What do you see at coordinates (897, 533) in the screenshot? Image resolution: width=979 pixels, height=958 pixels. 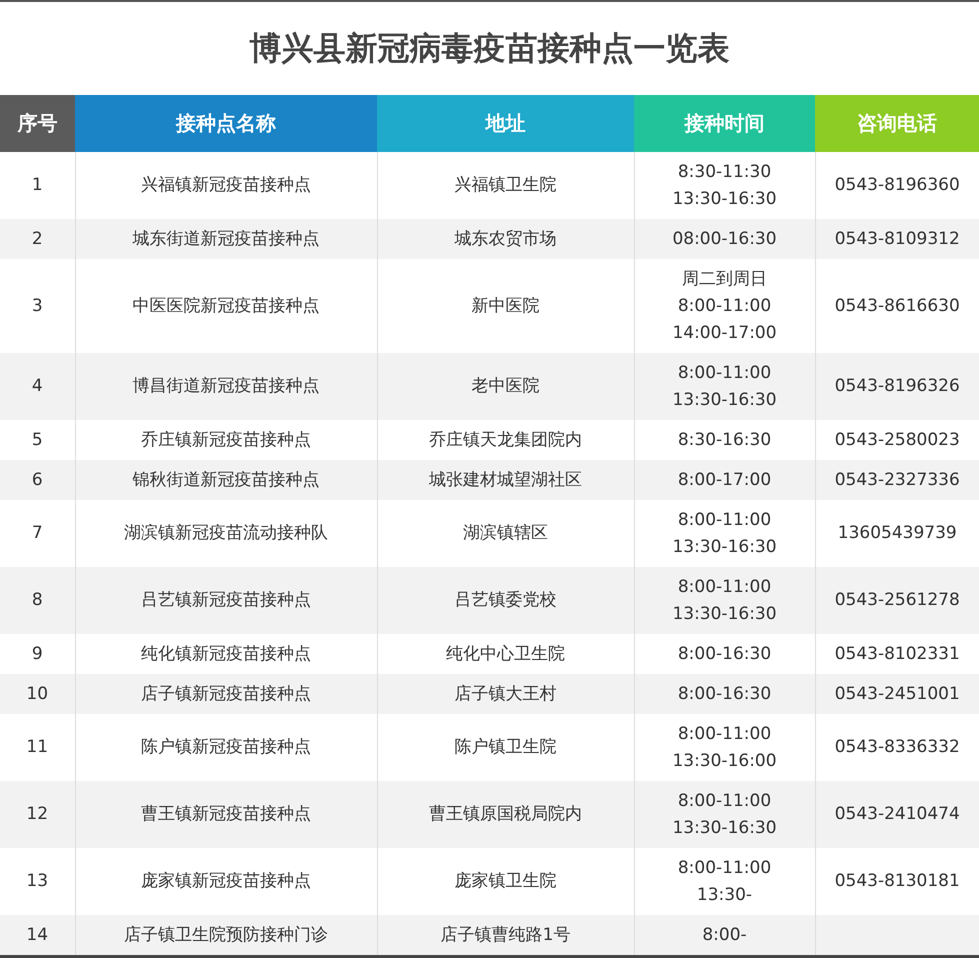 I see `table-cell: 13605439739` at bounding box center [897, 533].